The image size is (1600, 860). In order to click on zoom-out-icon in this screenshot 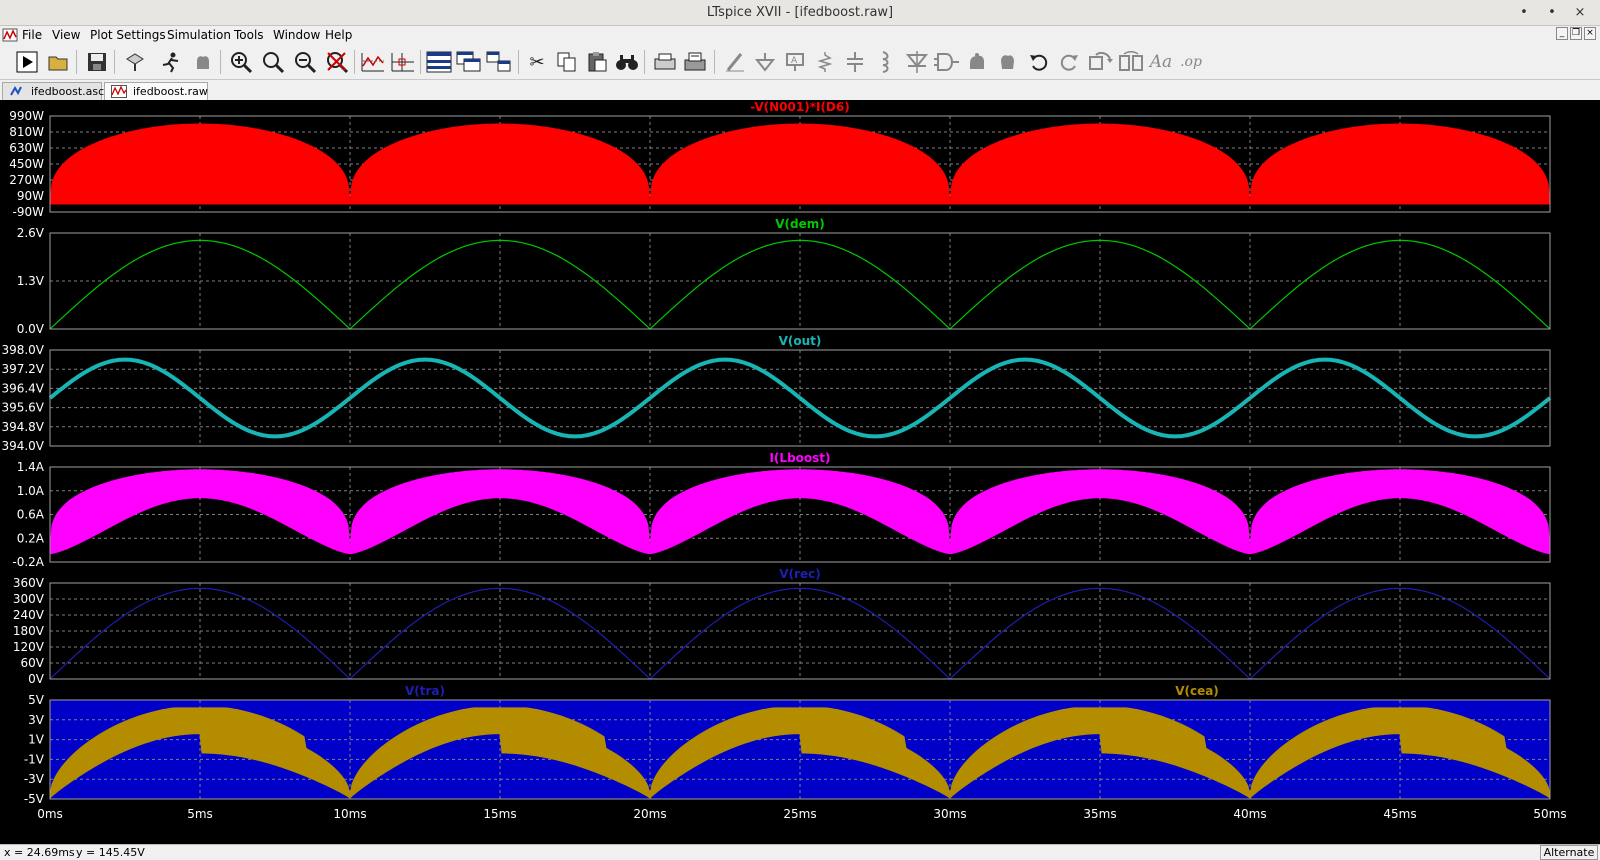, I will do `click(305, 62)`.